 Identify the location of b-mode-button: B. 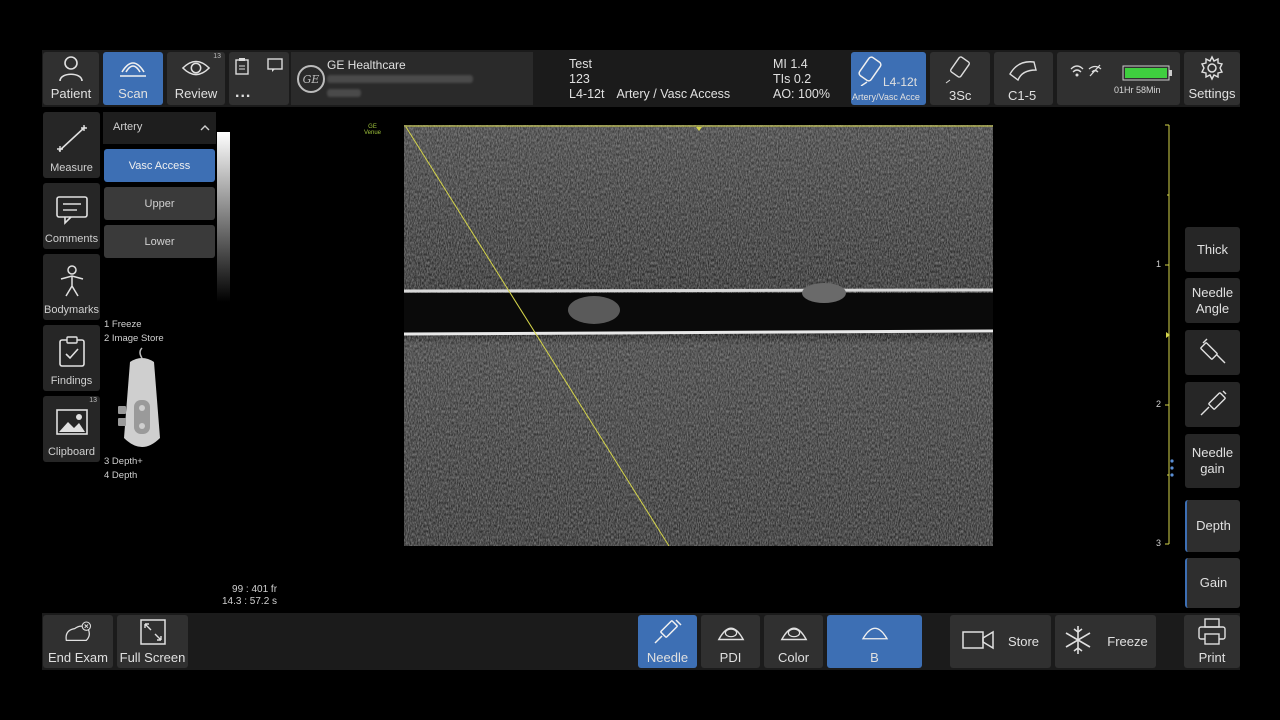
(874, 641).